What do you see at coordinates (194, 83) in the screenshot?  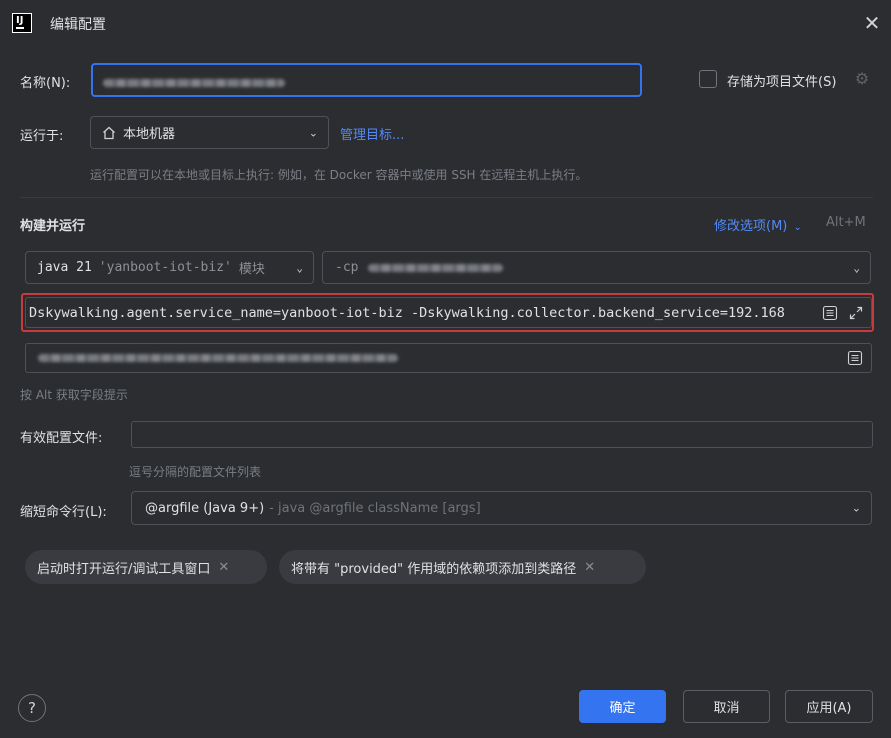 I see `name-value-blurred` at bounding box center [194, 83].